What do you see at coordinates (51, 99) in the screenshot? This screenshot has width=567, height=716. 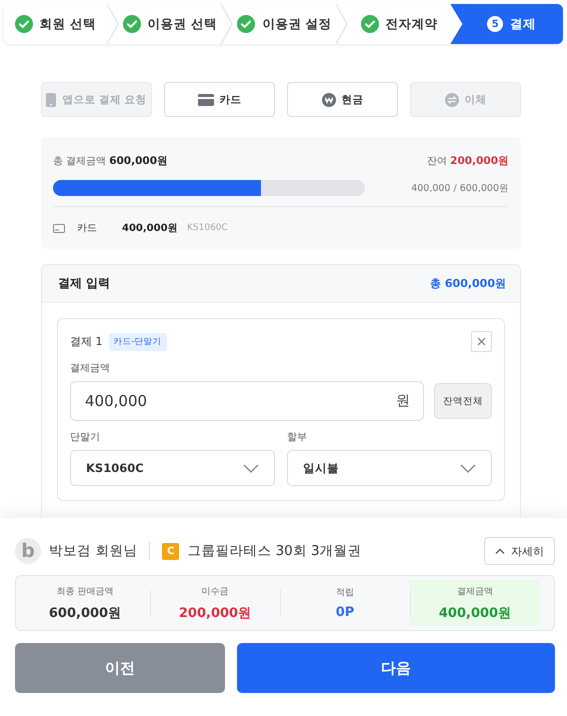 I see `phone-icon` at bounding box center [51, 99].